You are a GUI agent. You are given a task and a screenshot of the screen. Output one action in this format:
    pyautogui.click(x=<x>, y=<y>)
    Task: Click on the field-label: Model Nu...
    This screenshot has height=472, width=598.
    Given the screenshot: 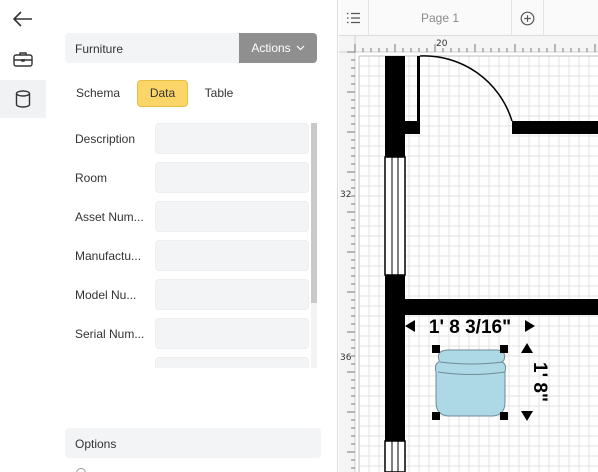 What is the action you would take?
    pyautogui.click(x=106, y=295)
    